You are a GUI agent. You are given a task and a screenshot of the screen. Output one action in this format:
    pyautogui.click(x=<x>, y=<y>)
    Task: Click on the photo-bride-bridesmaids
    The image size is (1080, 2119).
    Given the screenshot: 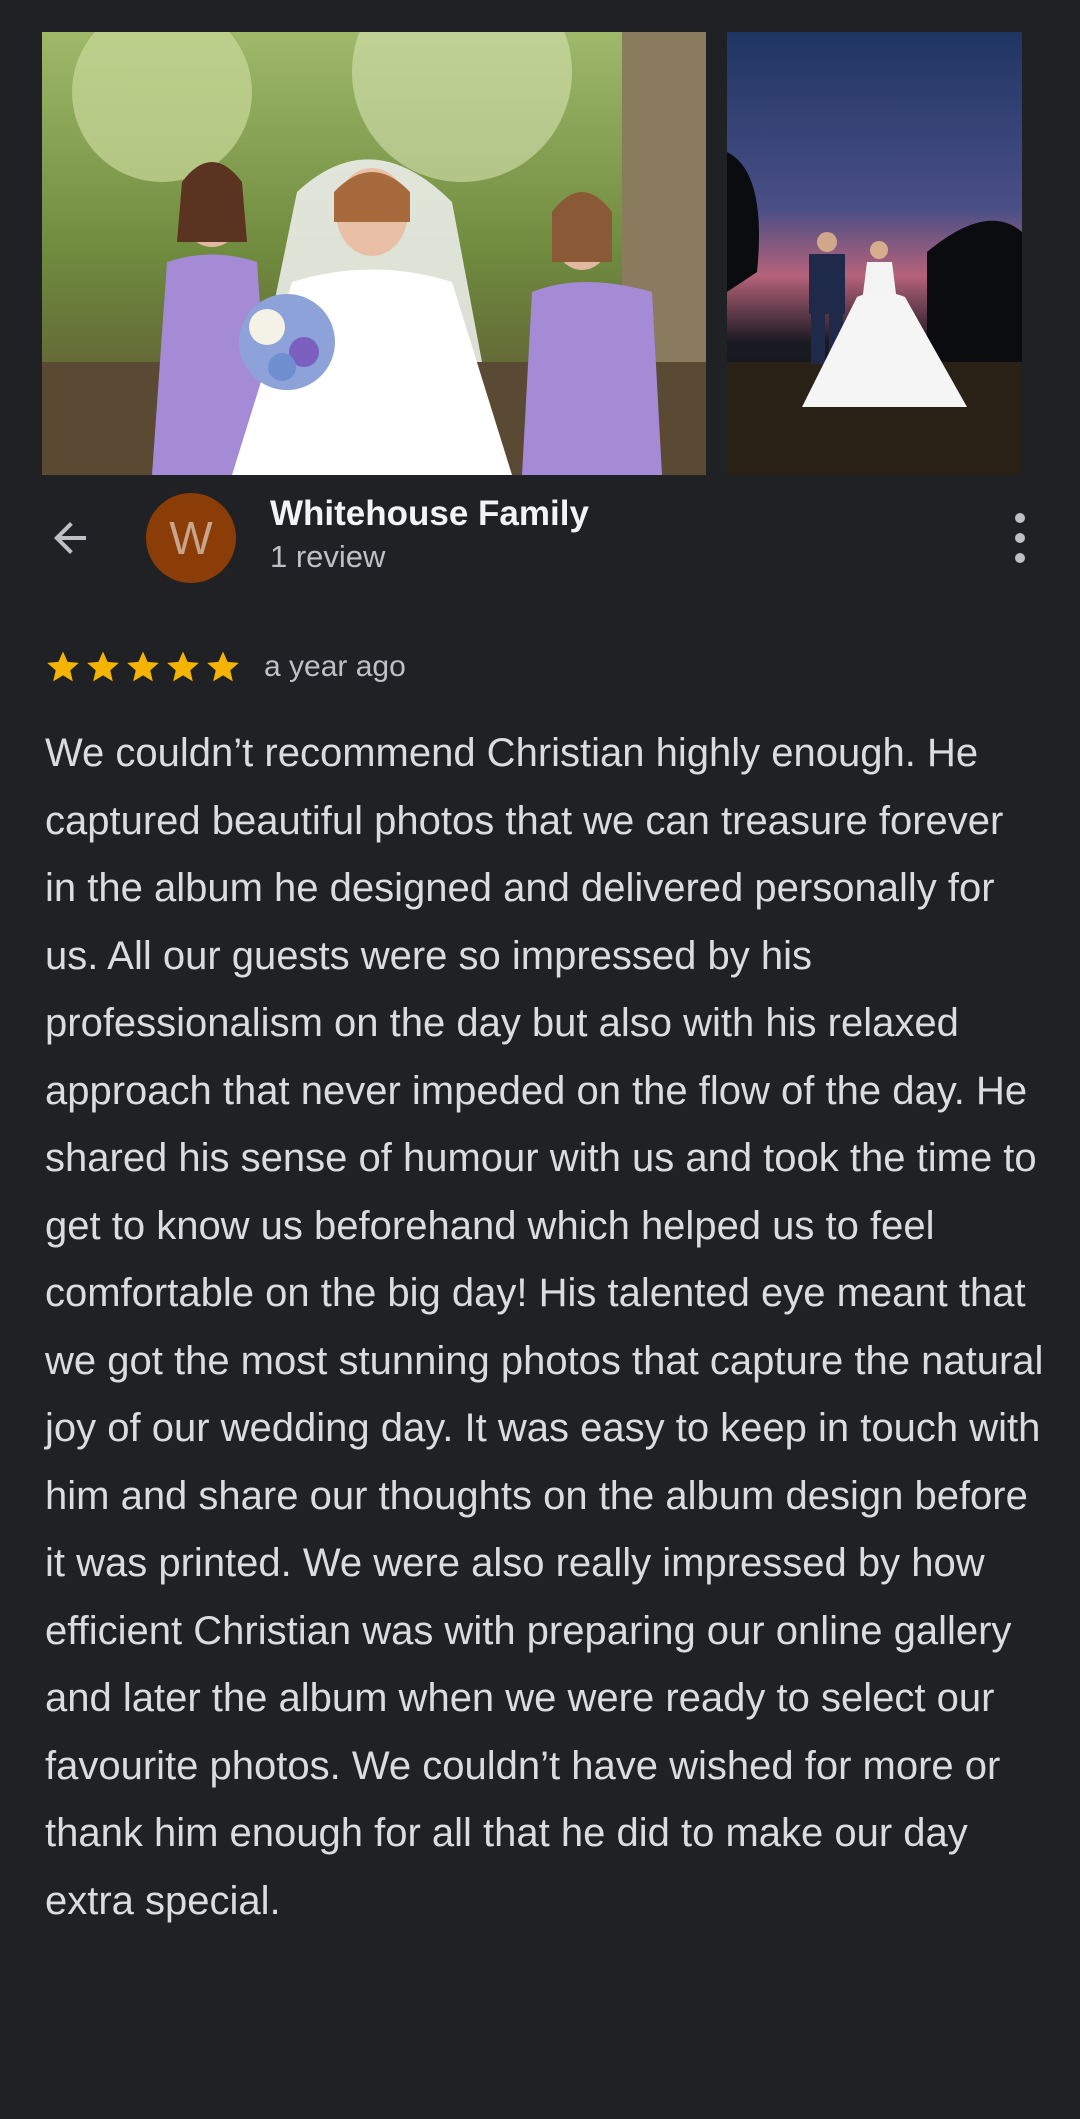 What is the action you would take?
    pyautogui.click(x=374, y=253)
    